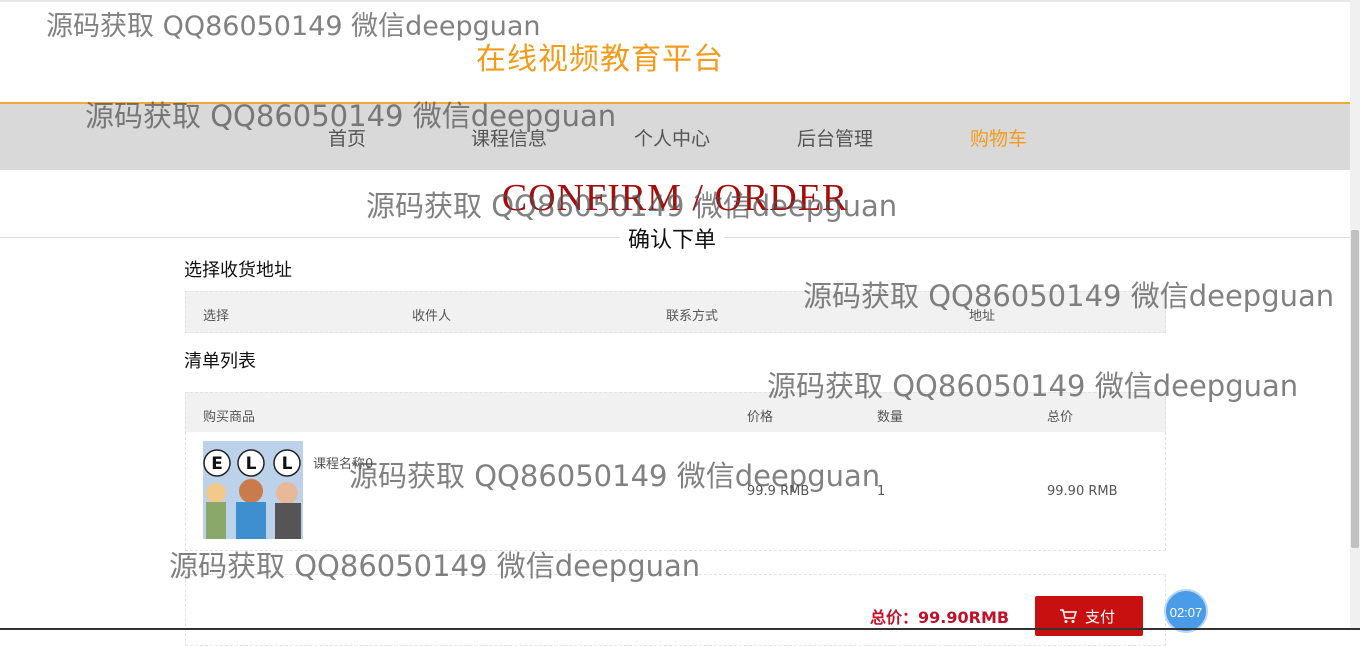 This screenshot has height=646, width=1360. What do you see at coordinates (216, 316) in the screenshot?
I see `address-col-select: 选择` at bounding box center [216, 316].